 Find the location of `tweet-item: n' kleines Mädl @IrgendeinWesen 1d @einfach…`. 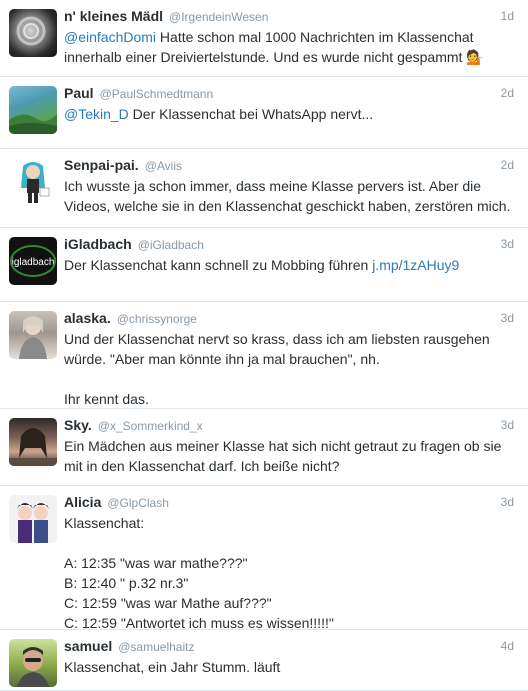

tweet-item: n' kleines Mädl @IrgendeinWesen 1d @einfach… is located at coordinates (264, 38).